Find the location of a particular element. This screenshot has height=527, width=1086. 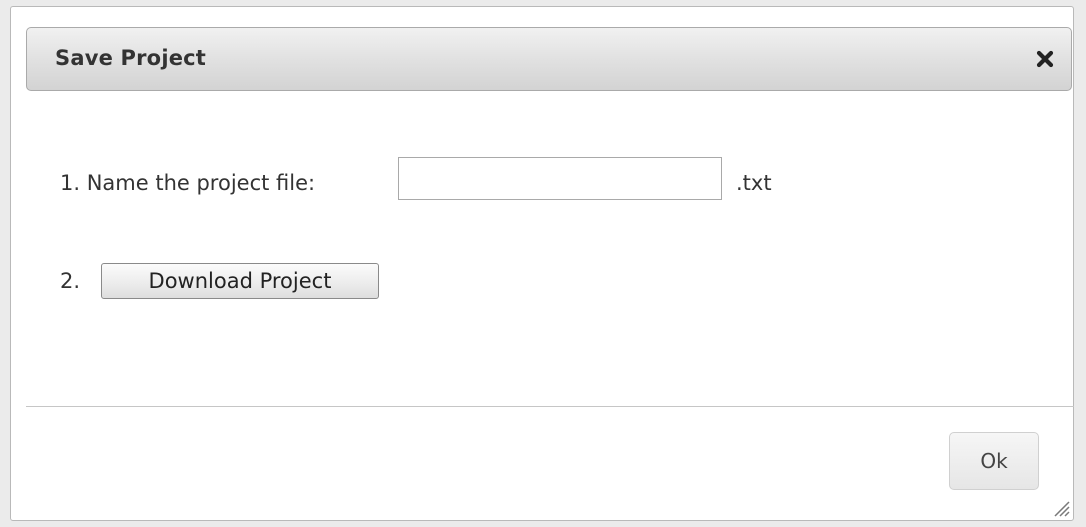

download-project-button: Download Project is located at coordinates (240, 281).